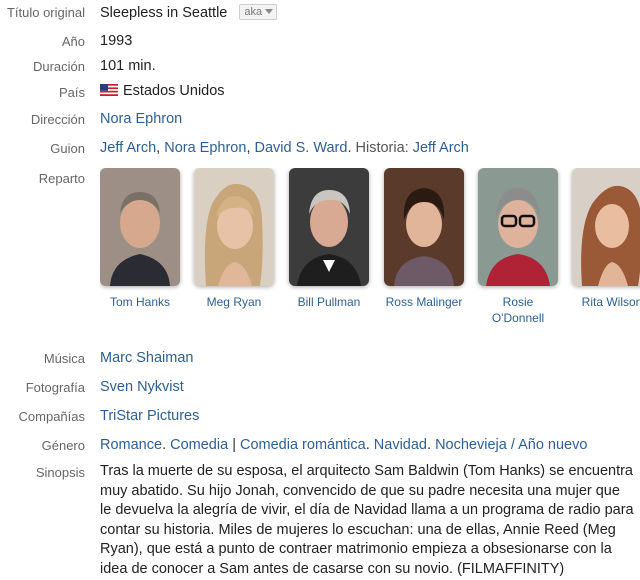 Image resolution: width=640 pixels, height=580 pixels. Describe the element at coordinates (142, 387) in the screenshot. I see `cinematographer-link: Sven Nykvist` at that location.